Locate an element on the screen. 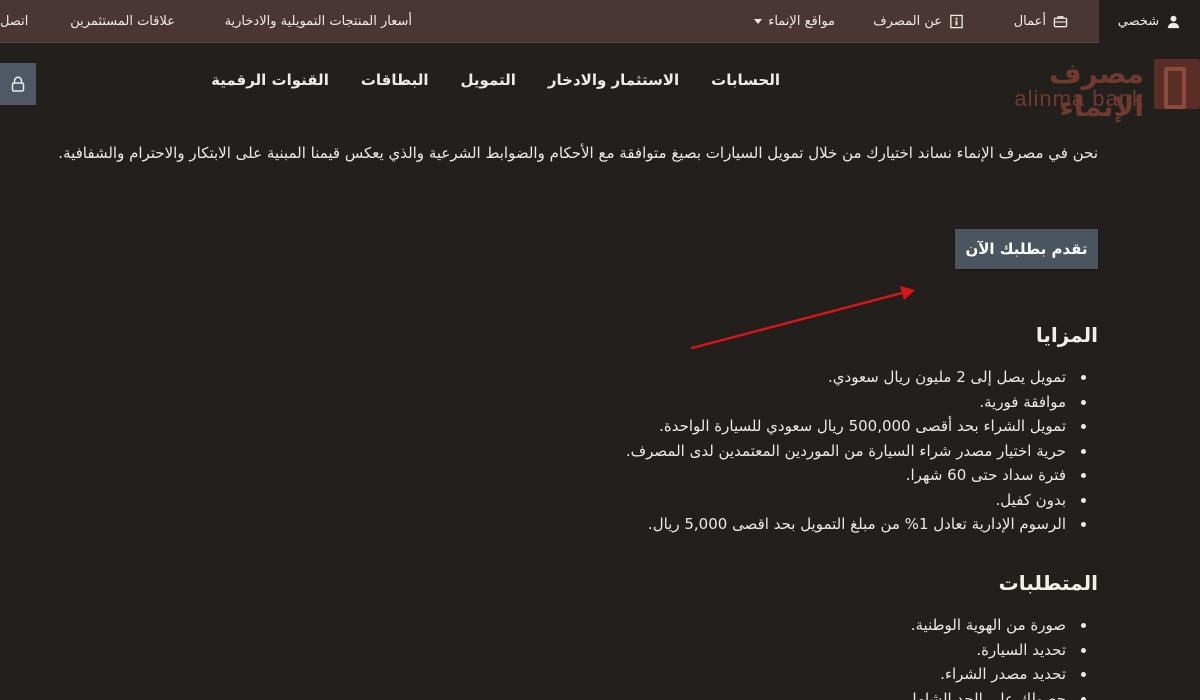 This screenshot has height=700, width=1200. list-item: بدون كفيل. is located at coordinates (856, 500).